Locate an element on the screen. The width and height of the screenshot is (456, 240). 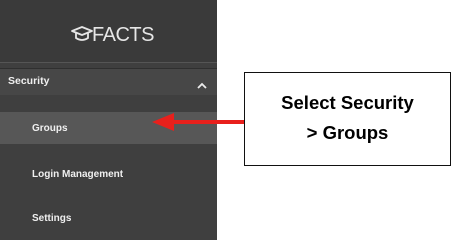
logo-text: FACTS is located at coordinates (123, 35).